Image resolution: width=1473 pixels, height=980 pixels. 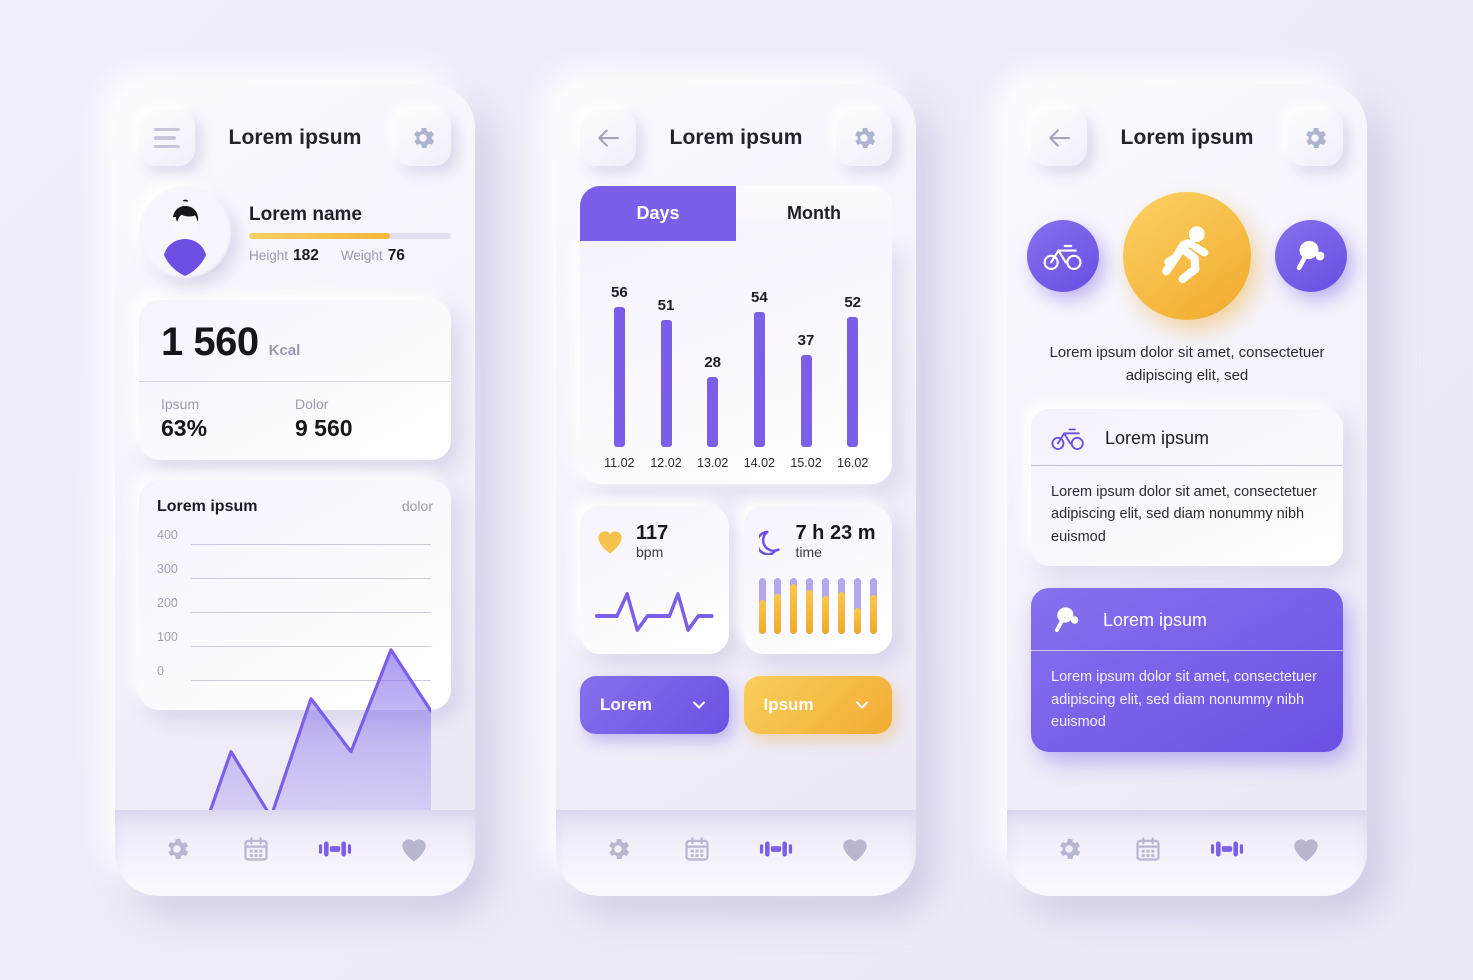 What do you see at coordinates (295, 381) in the screenshot?
I see `divider` at bounding box center [295, 381].